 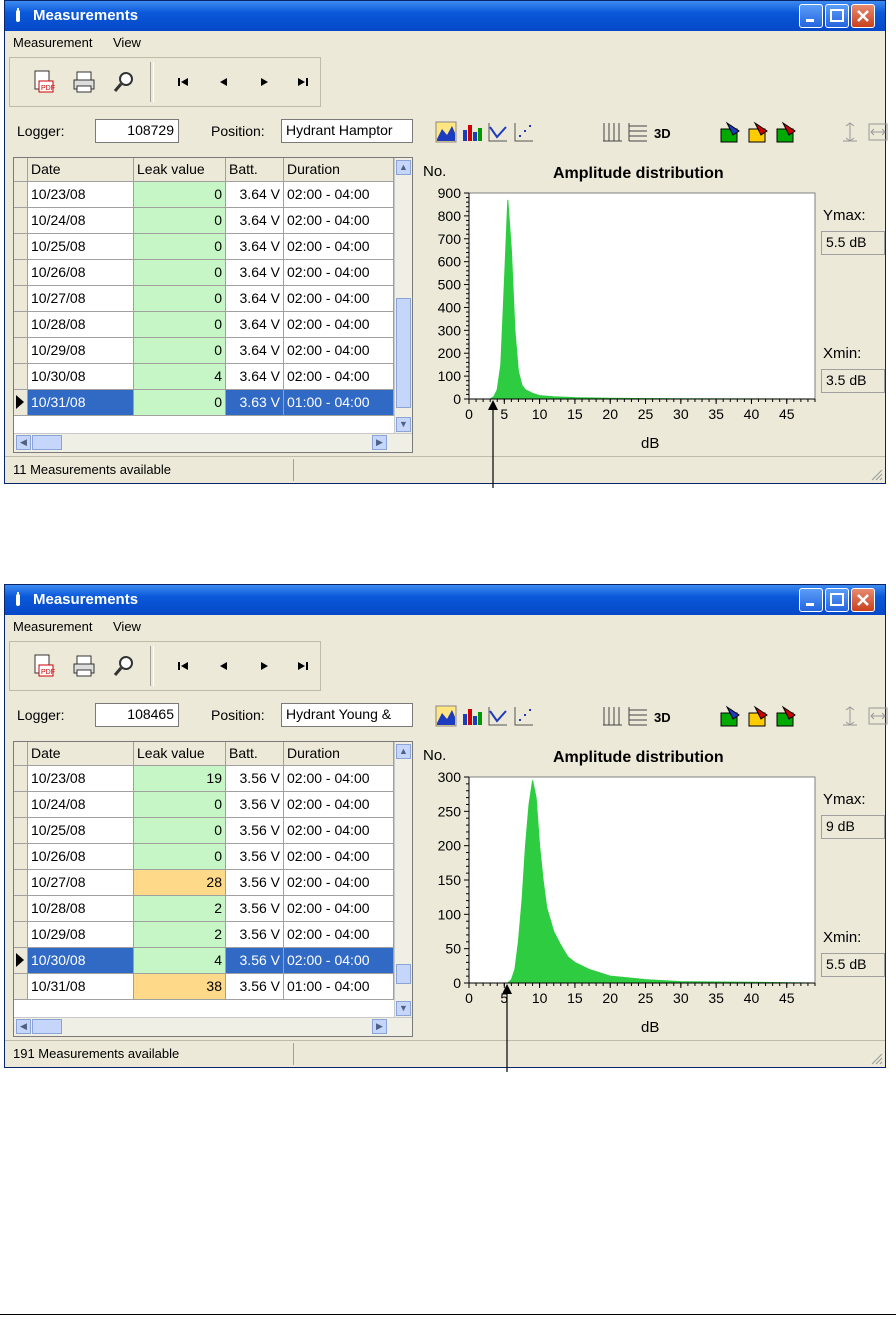 What do you see at coordinates (876, 1058) in the screenshot?
I see `resize-grip-icon` at bounding box center [876, 1058].